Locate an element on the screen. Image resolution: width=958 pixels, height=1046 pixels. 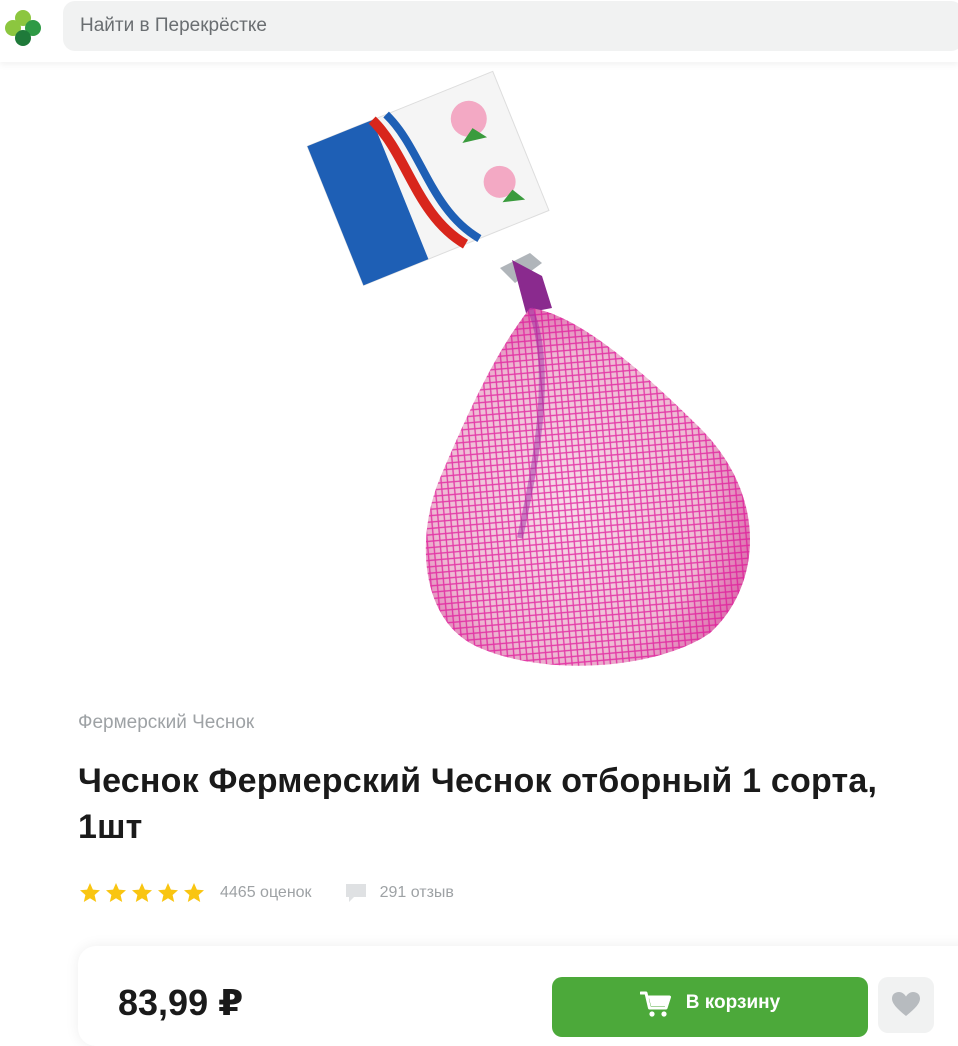
shopping-cart-icon is located at coordinates (655, 1004).